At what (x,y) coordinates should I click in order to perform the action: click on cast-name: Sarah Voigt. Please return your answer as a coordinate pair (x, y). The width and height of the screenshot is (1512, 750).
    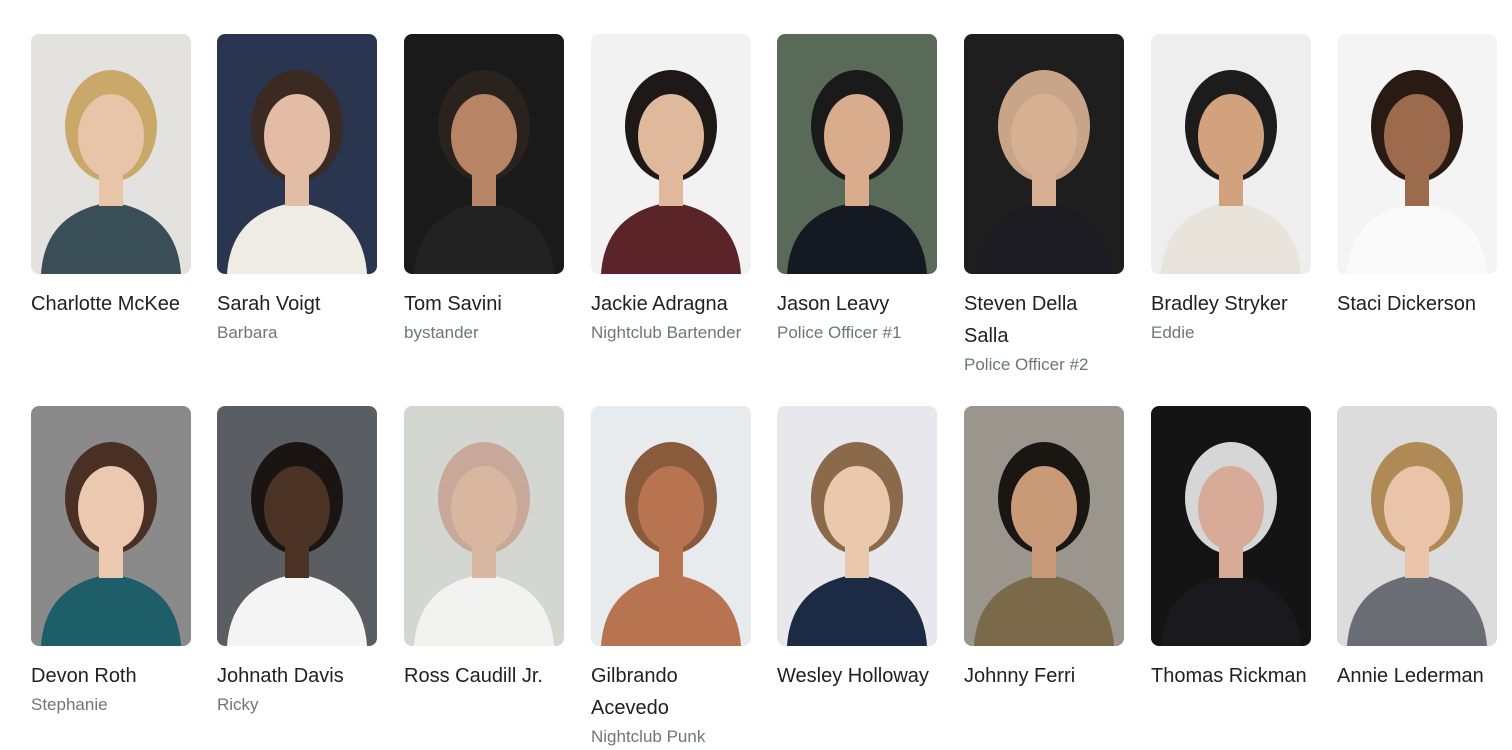
    Looking at the image, I should click on (297, 304).